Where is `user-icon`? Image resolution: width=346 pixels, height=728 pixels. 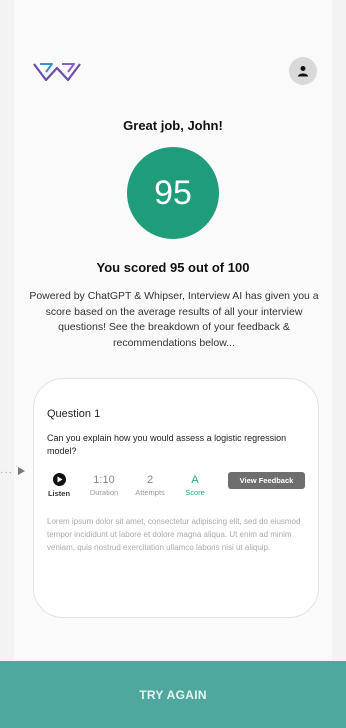 user-icon is located at coordinates (303, 71).